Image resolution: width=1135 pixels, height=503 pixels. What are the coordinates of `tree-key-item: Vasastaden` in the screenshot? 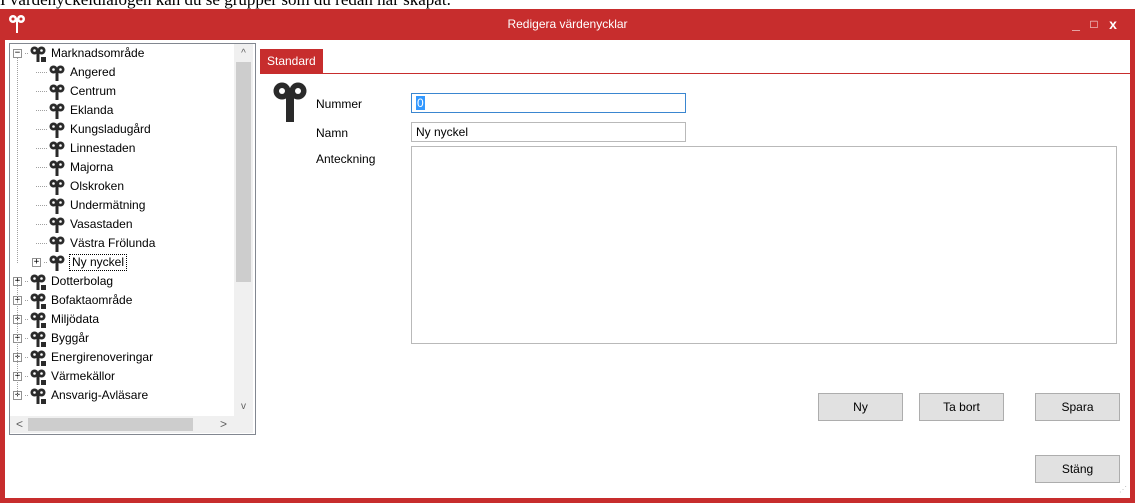 It's located at (83, 224).